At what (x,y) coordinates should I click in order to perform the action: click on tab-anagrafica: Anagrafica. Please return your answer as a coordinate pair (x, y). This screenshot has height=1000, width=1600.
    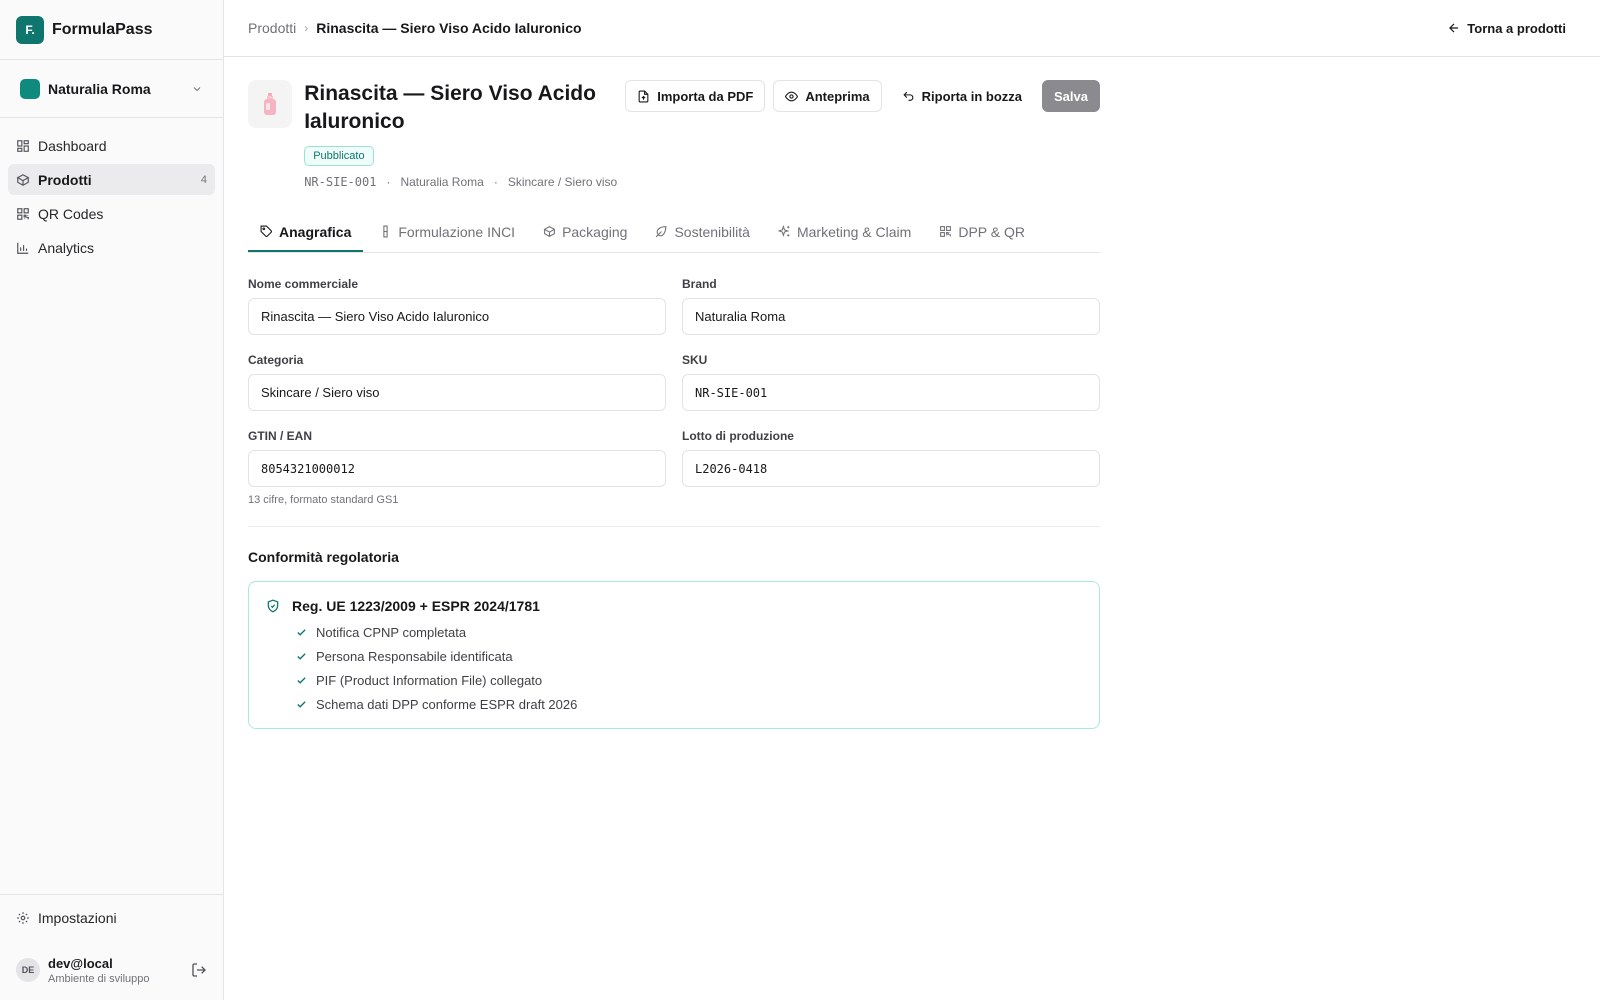
    Looking at the image, I should click on (306, 232).